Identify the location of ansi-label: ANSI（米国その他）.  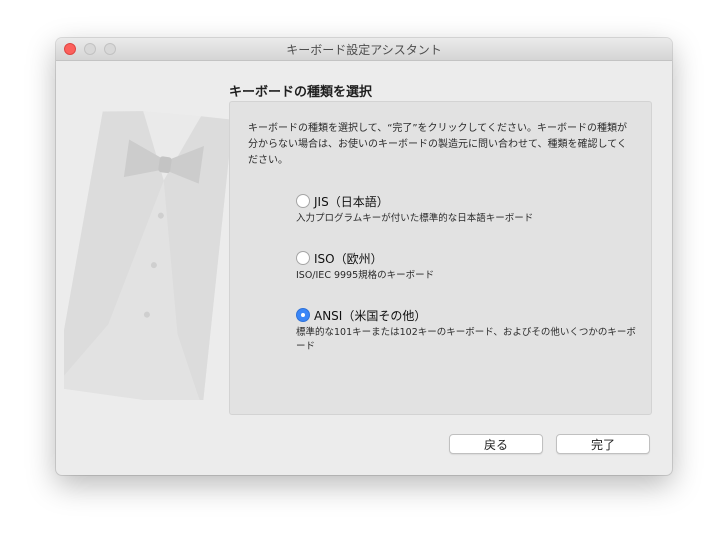
(370, 315).